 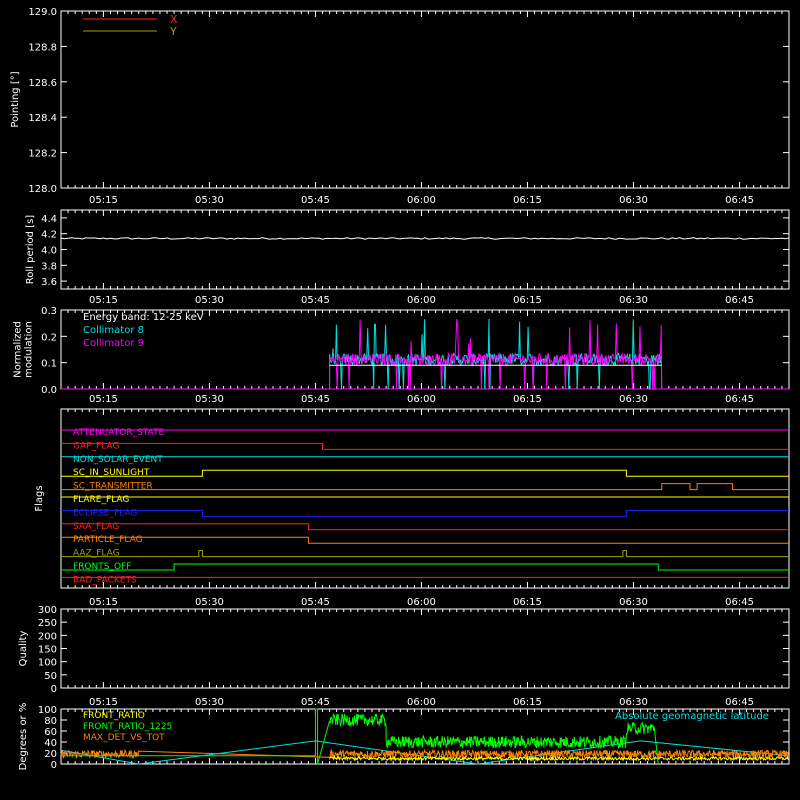 I want to click on y-tick-label: 80, so click(x=50, y=721).